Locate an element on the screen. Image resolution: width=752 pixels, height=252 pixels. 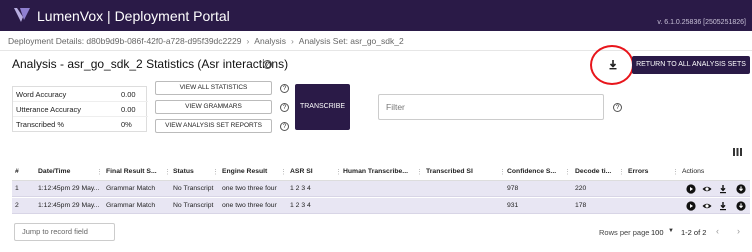
version-label: v. 6.1.0.25836 [2505251826] is located at coordinates (701, 22).